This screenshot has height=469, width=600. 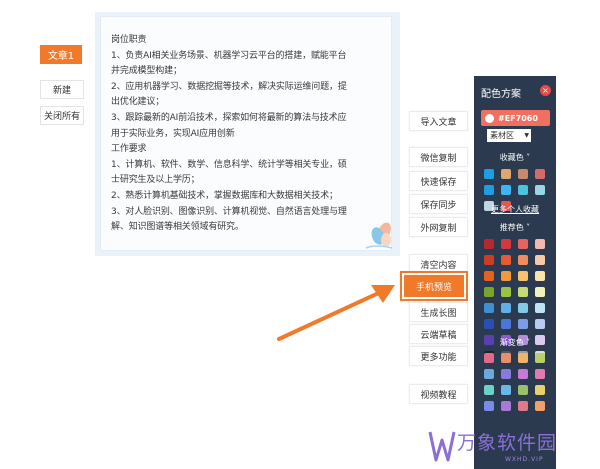 I want to click on material-select: 素材区 ▼, so click(x=509, y=135).